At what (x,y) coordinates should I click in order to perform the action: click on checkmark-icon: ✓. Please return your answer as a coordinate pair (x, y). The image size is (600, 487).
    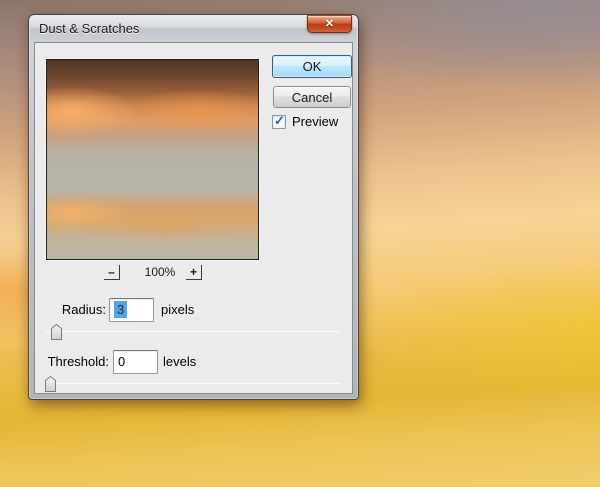
    Looking at the image, I should click on (279, 120).